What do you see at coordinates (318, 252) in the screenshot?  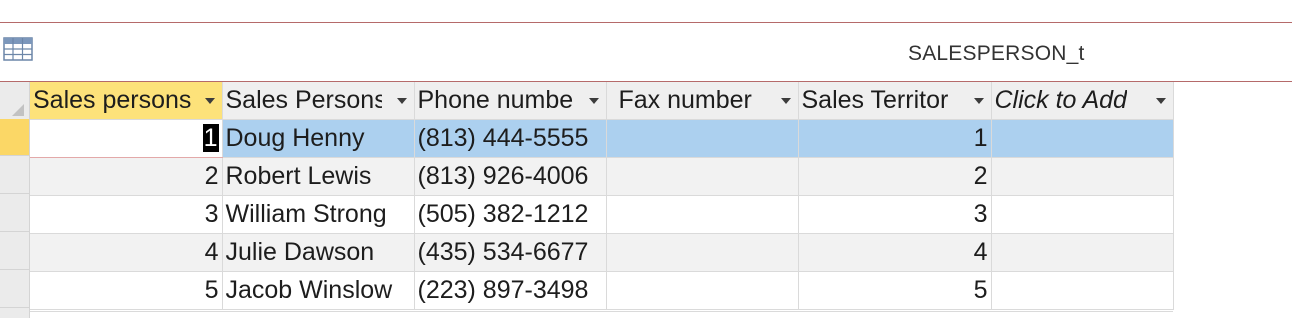 I see `cell-name: Julie Dawson` at bounding box center [318, 252].